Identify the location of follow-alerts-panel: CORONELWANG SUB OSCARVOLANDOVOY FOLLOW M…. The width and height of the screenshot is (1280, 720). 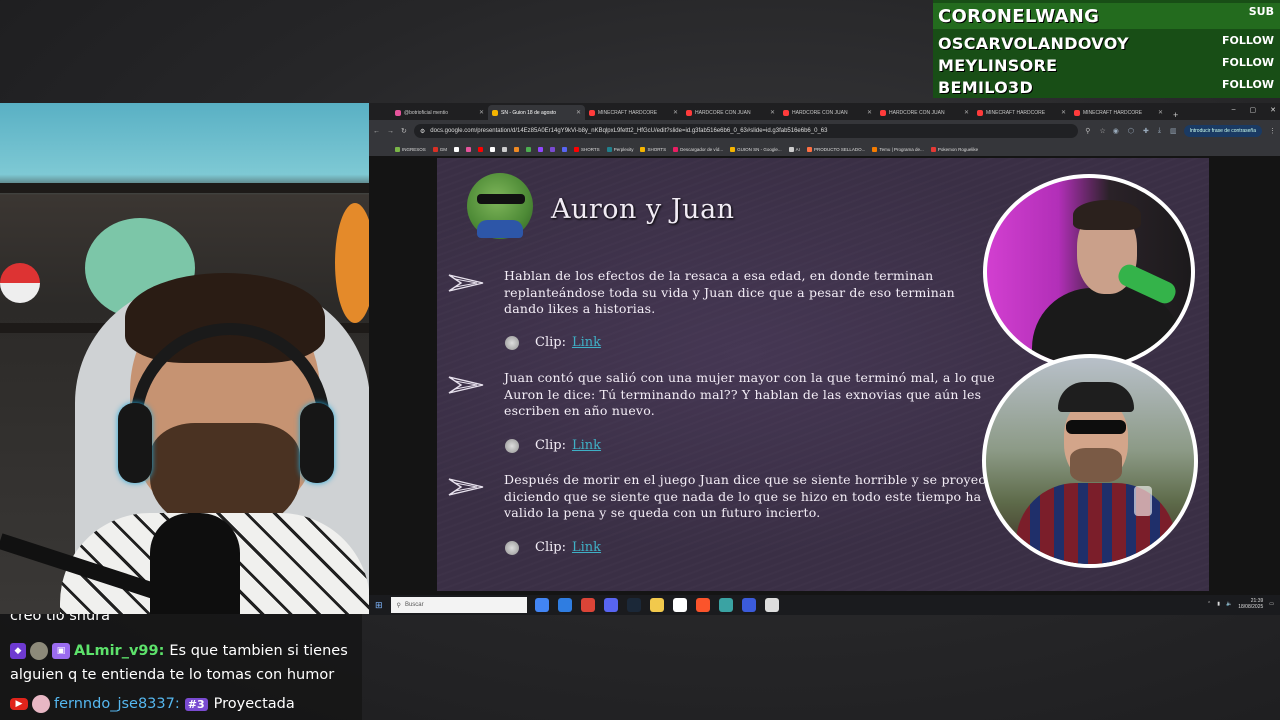
(1106, 49).